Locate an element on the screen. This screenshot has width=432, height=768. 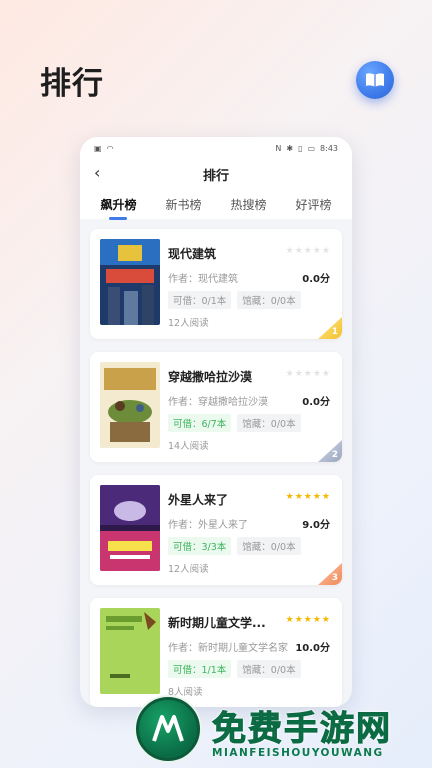
tab-hot-search: 热搜榜 is located at coordinates (248, 204).